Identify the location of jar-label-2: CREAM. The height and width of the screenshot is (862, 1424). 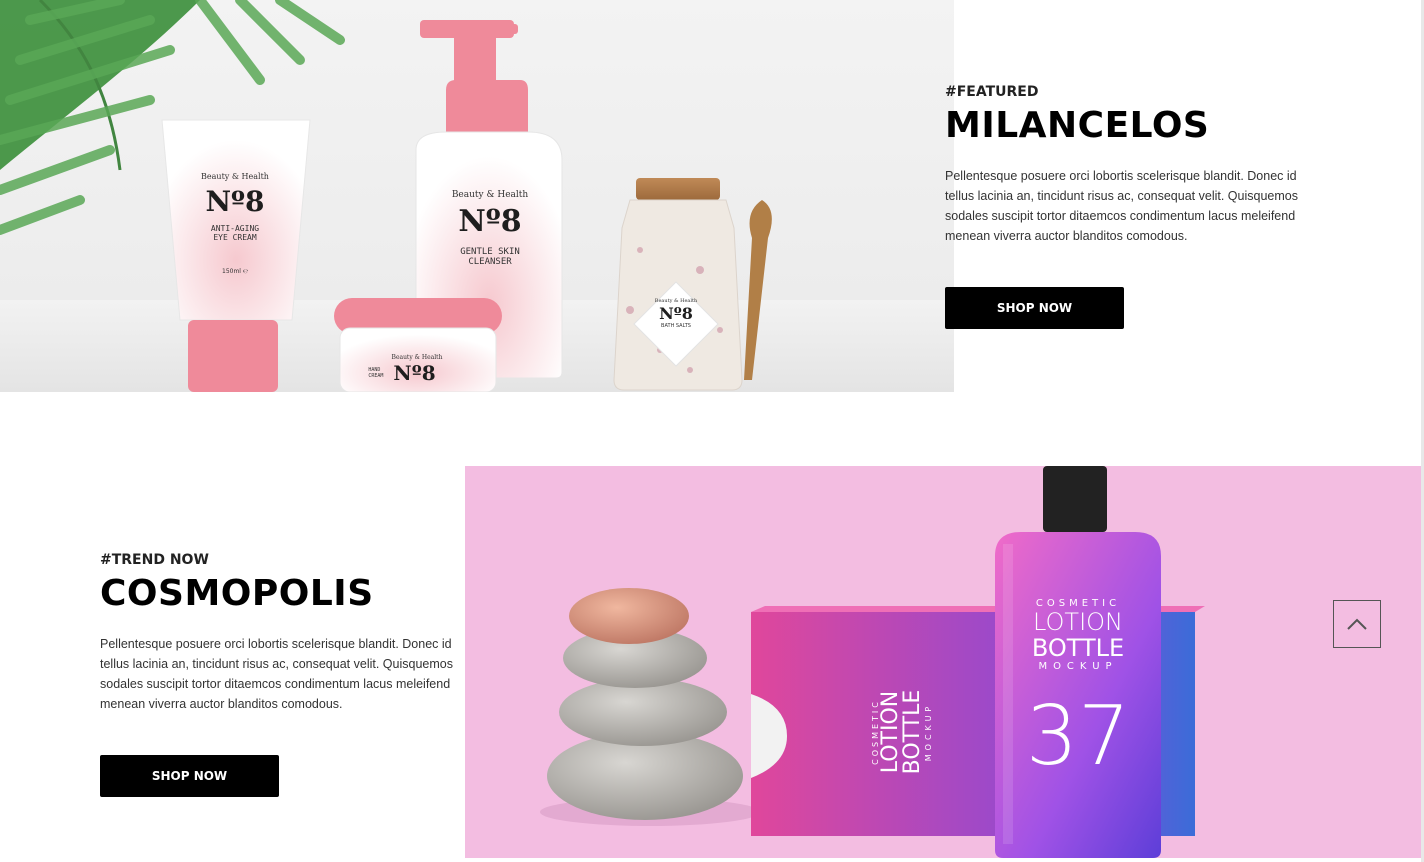
(376, 376).